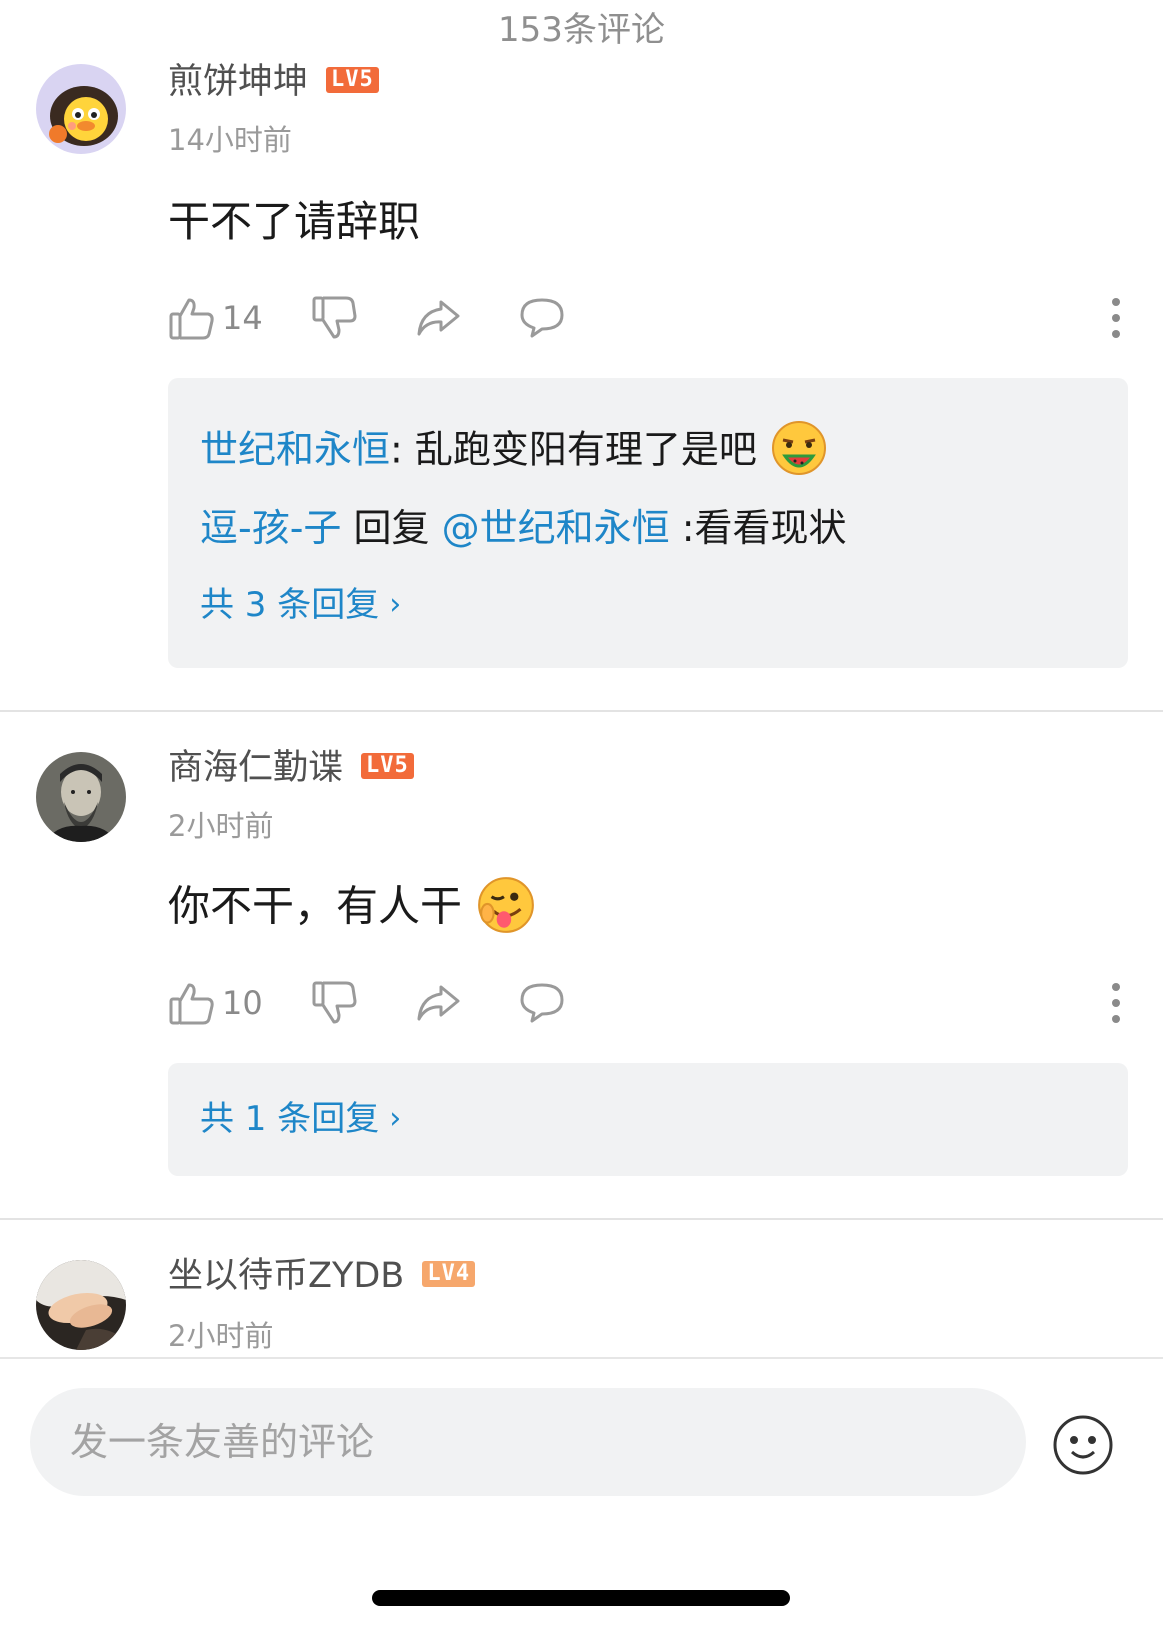 Image resolution: width=1163 pixels, height=1628 pixels. I want to click on footer-divider, so click(581, 1358).